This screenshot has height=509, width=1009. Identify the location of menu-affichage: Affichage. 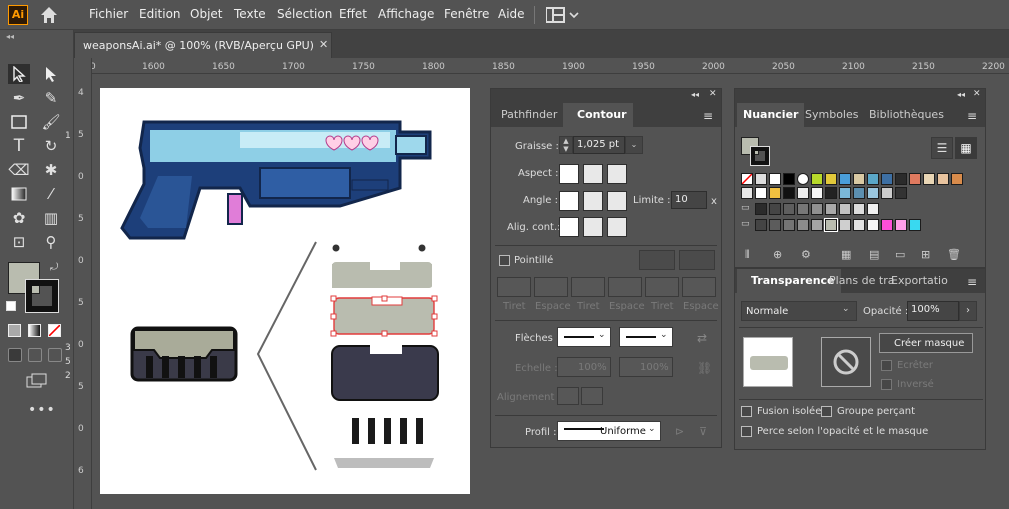
(406, 14).